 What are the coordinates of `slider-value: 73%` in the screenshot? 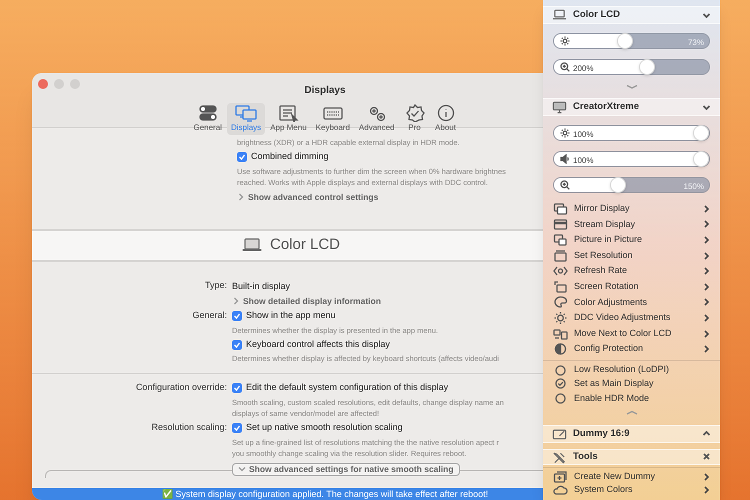 It's located at (696, 43).